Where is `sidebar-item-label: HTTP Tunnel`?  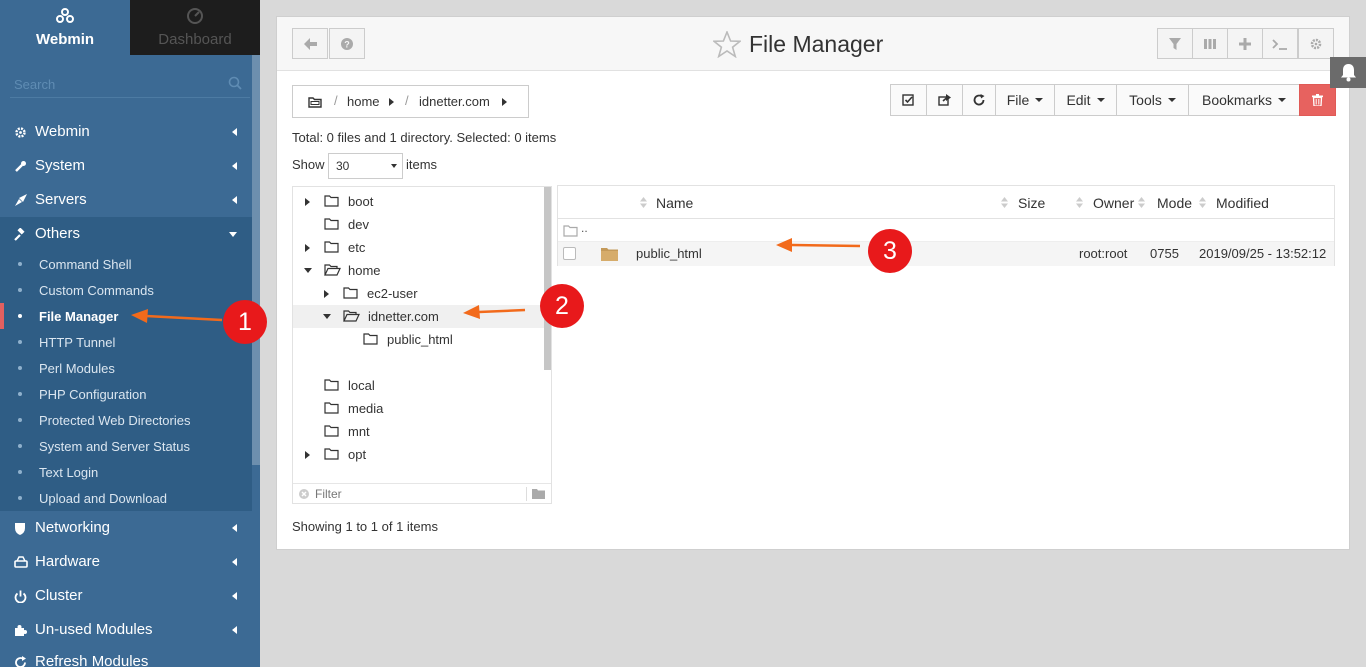 sidebar-item-label: HTTP Tunnel is located at coordinates (77, 342).